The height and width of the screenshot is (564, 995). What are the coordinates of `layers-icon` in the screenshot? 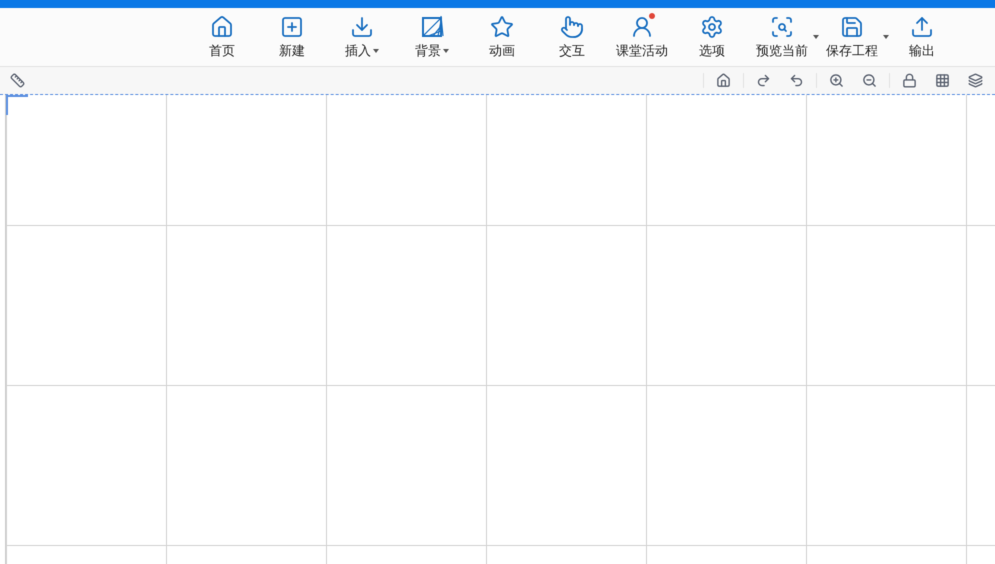 It's located at (975, 80).